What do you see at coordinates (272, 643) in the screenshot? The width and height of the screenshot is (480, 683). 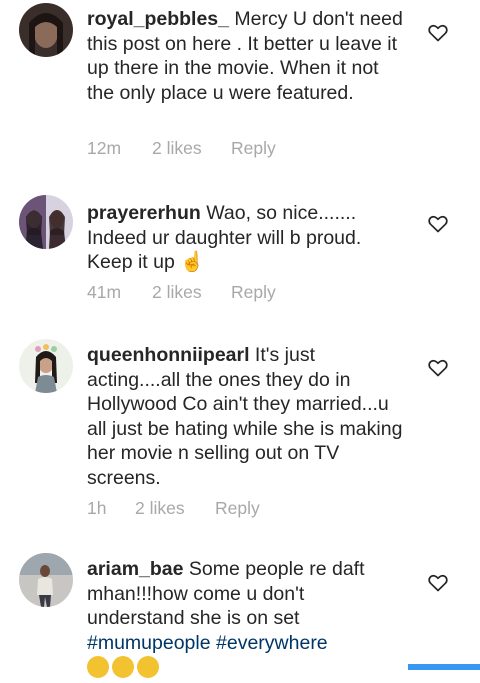 I see `hashtag-link: #everywhere` at bounding box center [272, 643].